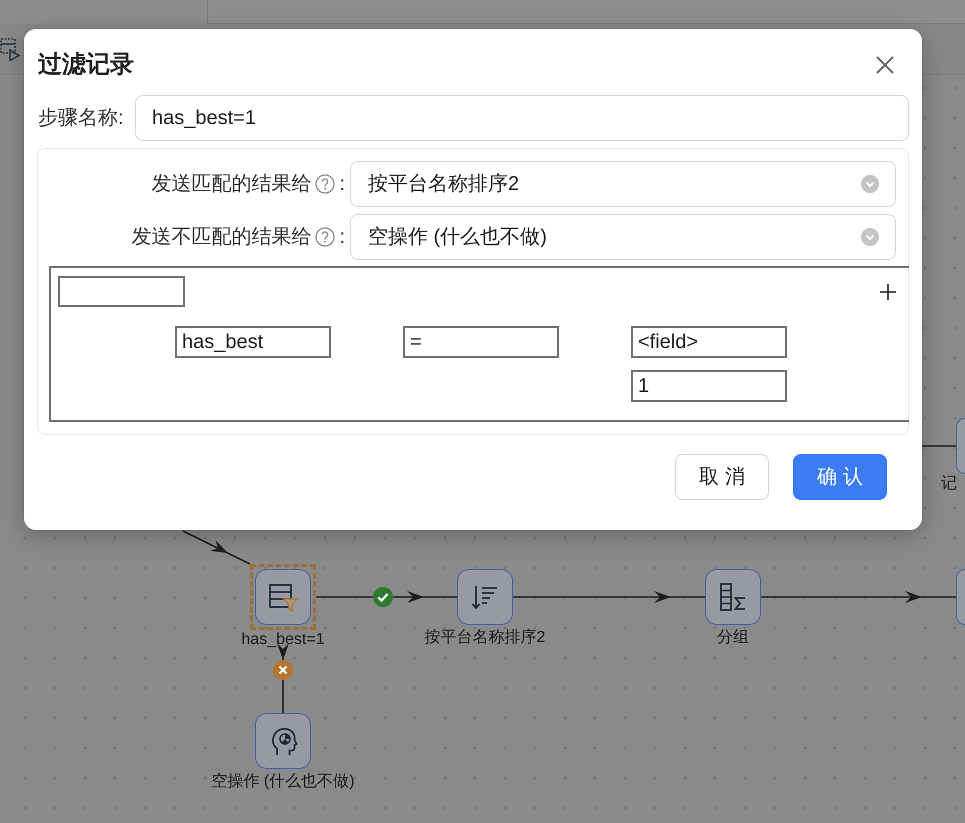  I want to click on plus-icon, so click(888, 292).